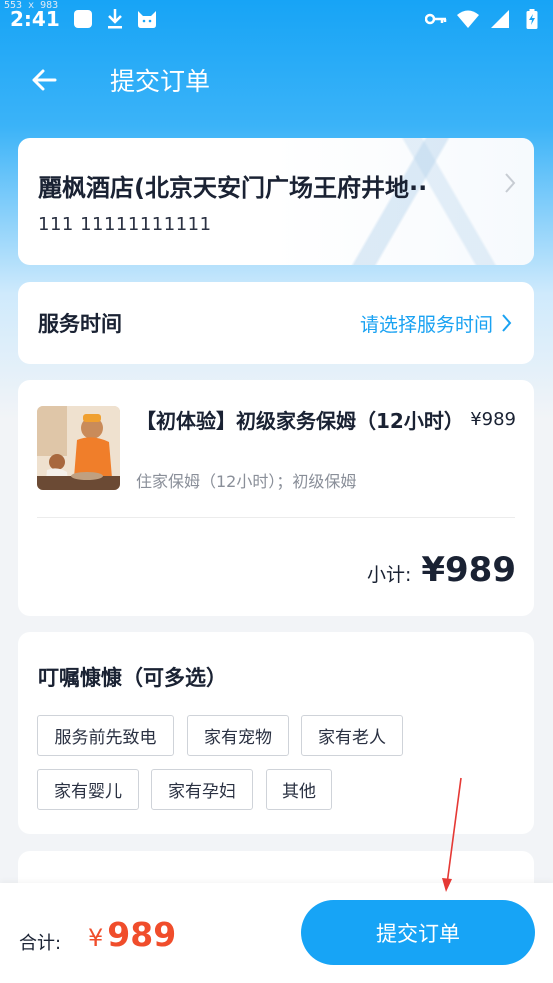 The height and width of the screenshot is (983, 553). I want to click on product-image, so click(78, 448).